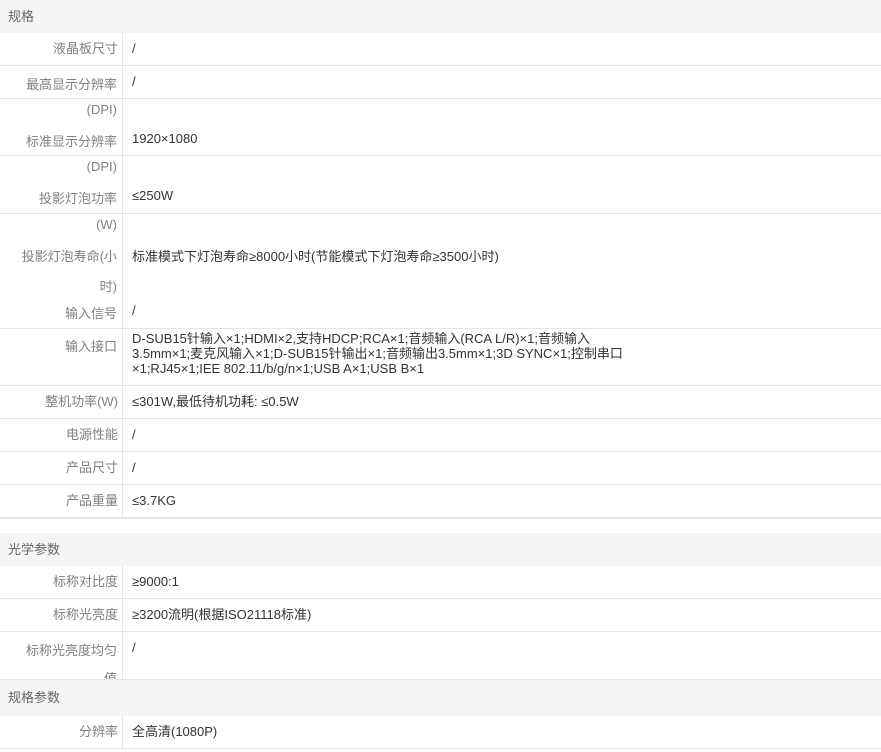  I want to click on table-row: 产品尺寸 /, so click(440, 468).